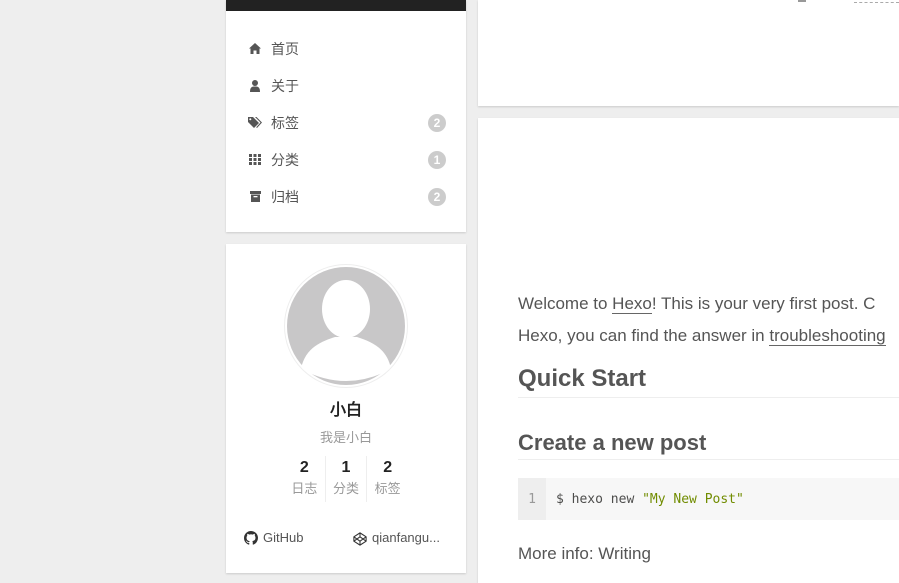  I want to click on heading-create-post: Create a new post, so click(708, 444).